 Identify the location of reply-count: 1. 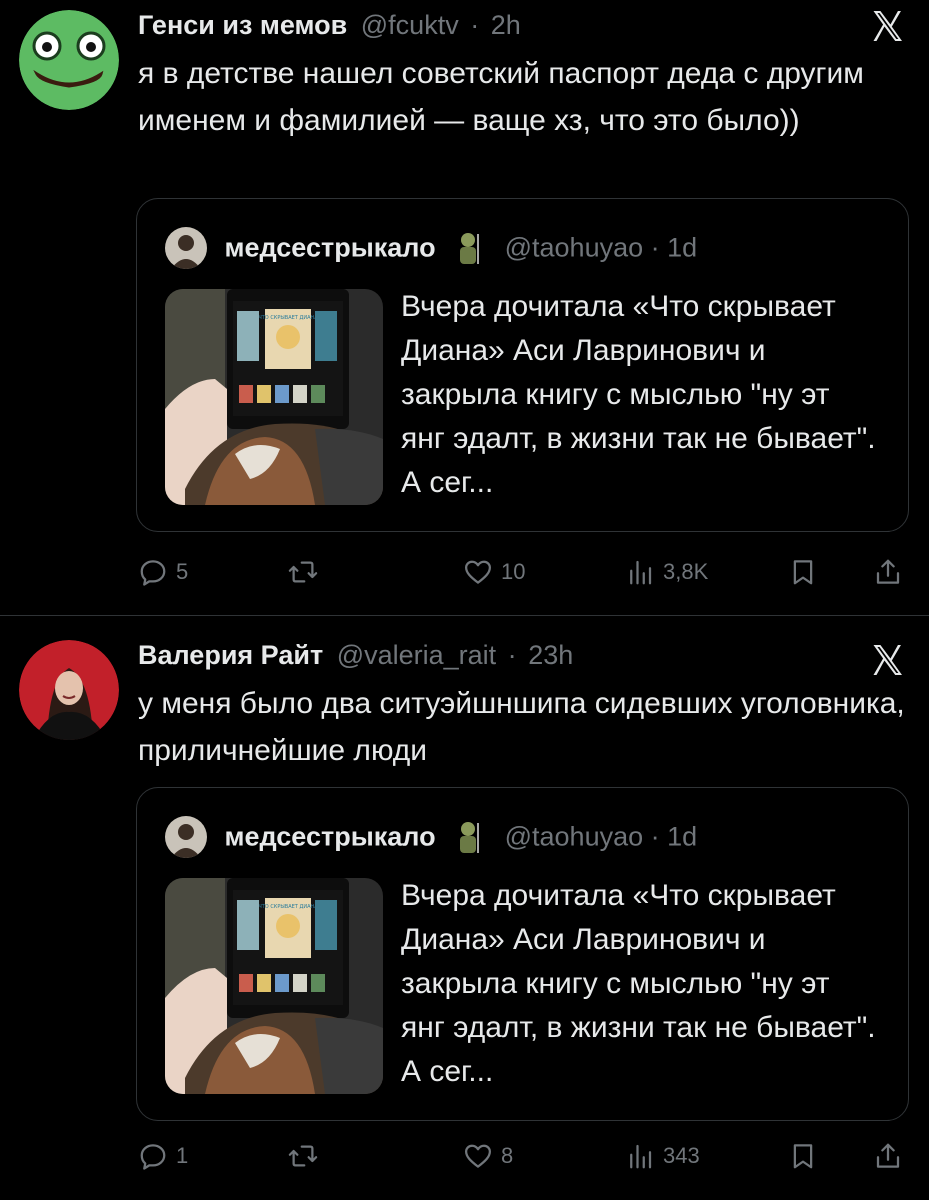
(182, 1155).